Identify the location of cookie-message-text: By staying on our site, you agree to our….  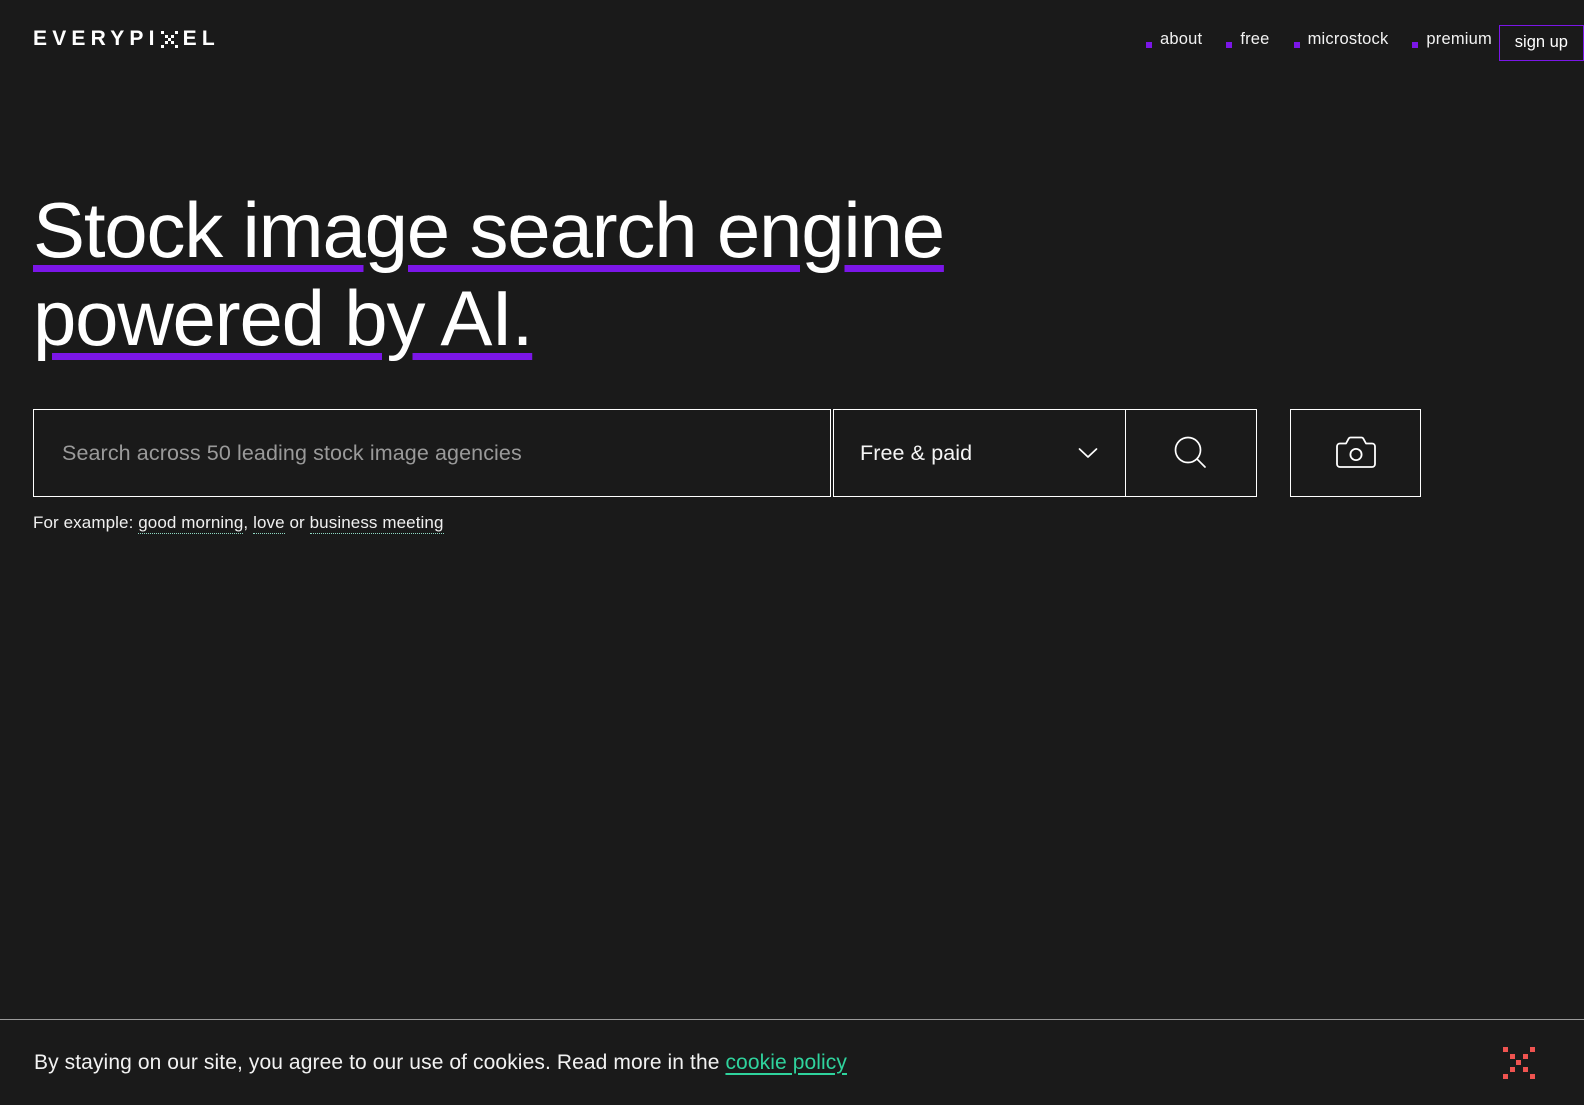
(380, 1062).